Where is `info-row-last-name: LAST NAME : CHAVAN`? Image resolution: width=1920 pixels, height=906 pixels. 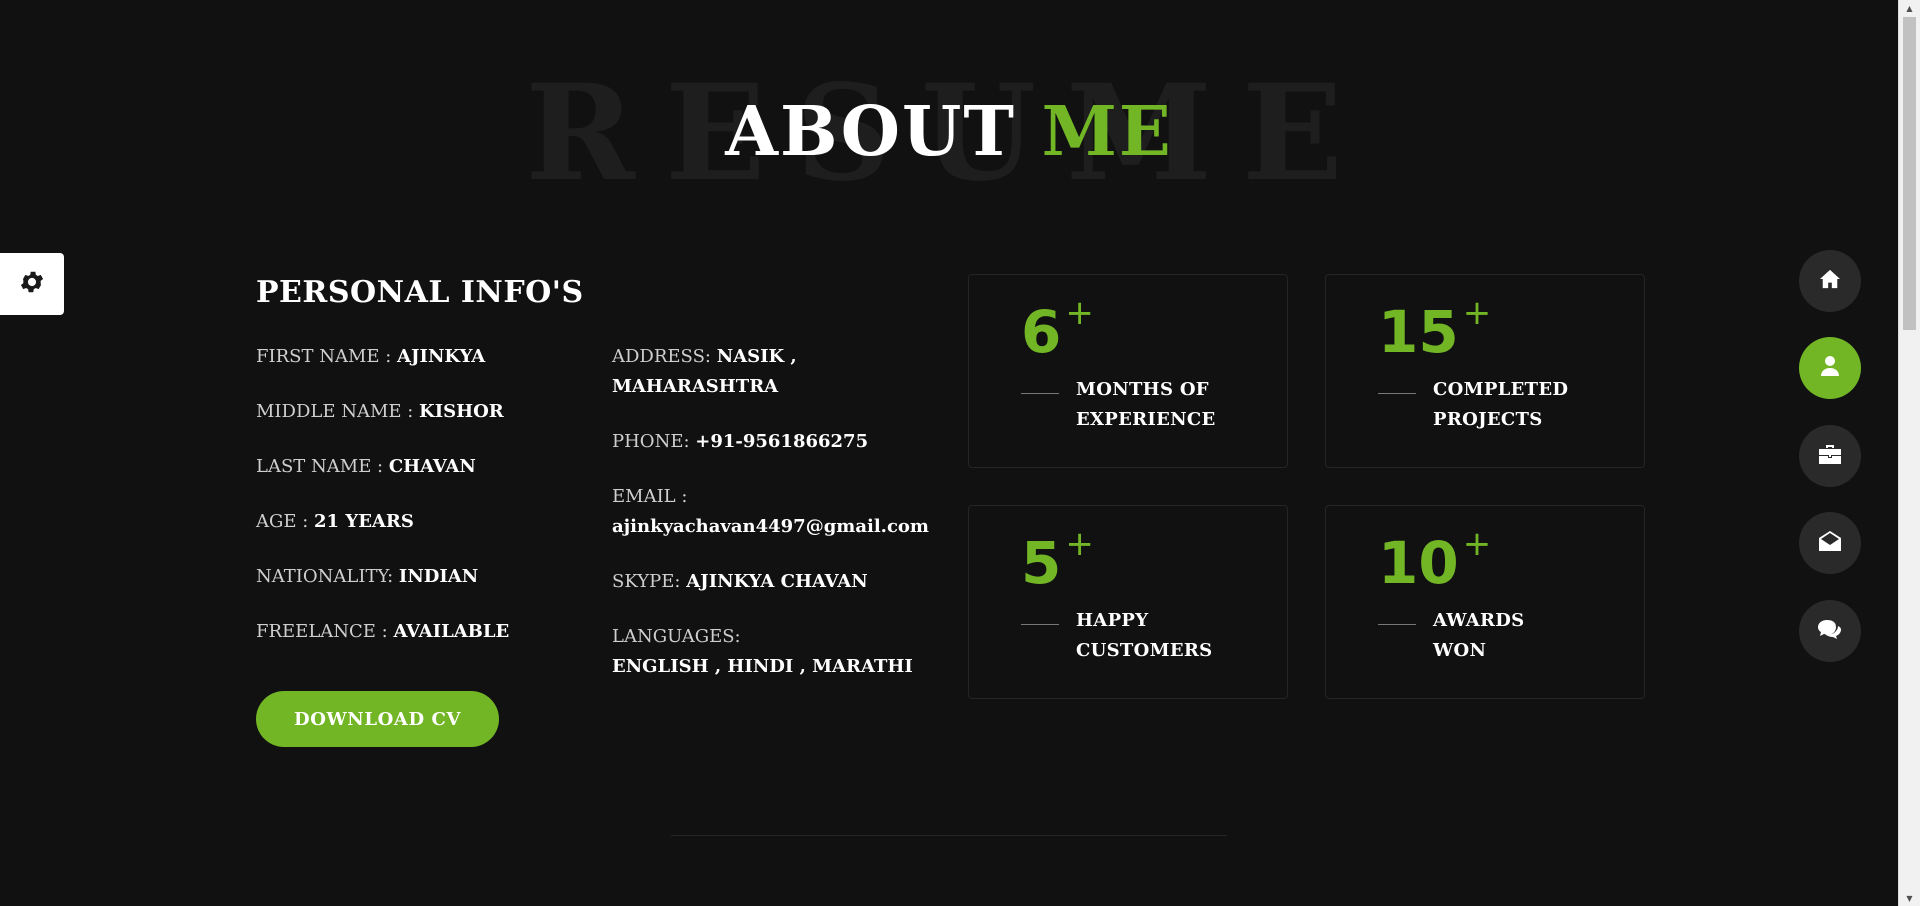
info-row-last-name: LAST NAME : CHAVAN is located at coordinates (426, 467).